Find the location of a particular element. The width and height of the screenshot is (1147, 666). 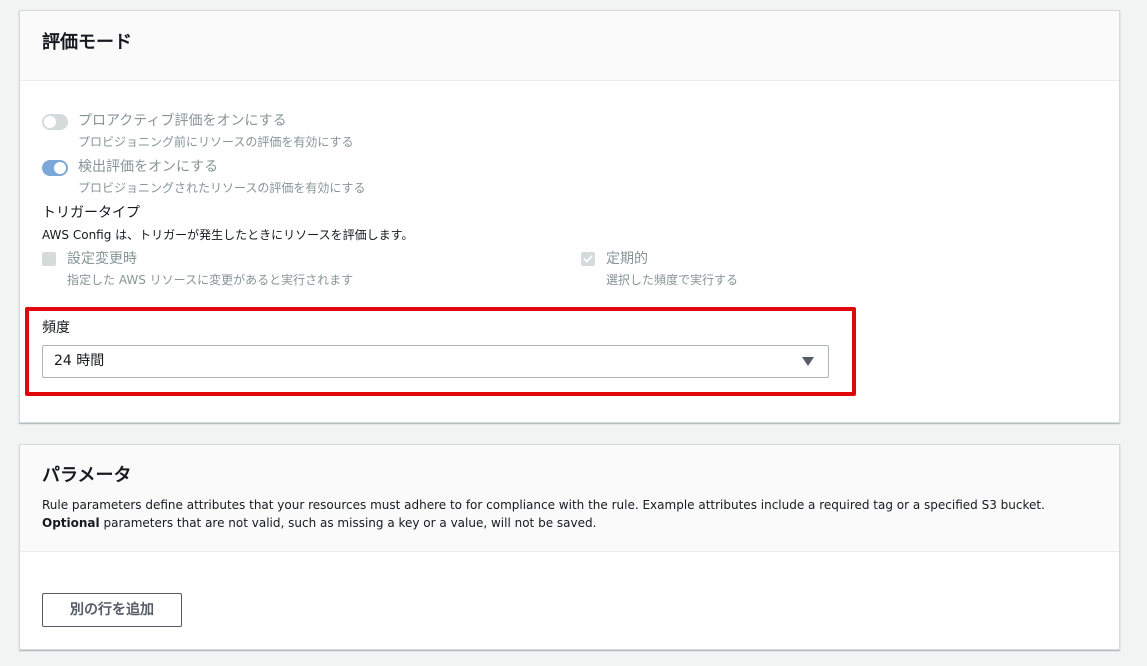

config-change-description: 指定した AWS リソースに変更があると実行されます is located at coordinates (210, 280).